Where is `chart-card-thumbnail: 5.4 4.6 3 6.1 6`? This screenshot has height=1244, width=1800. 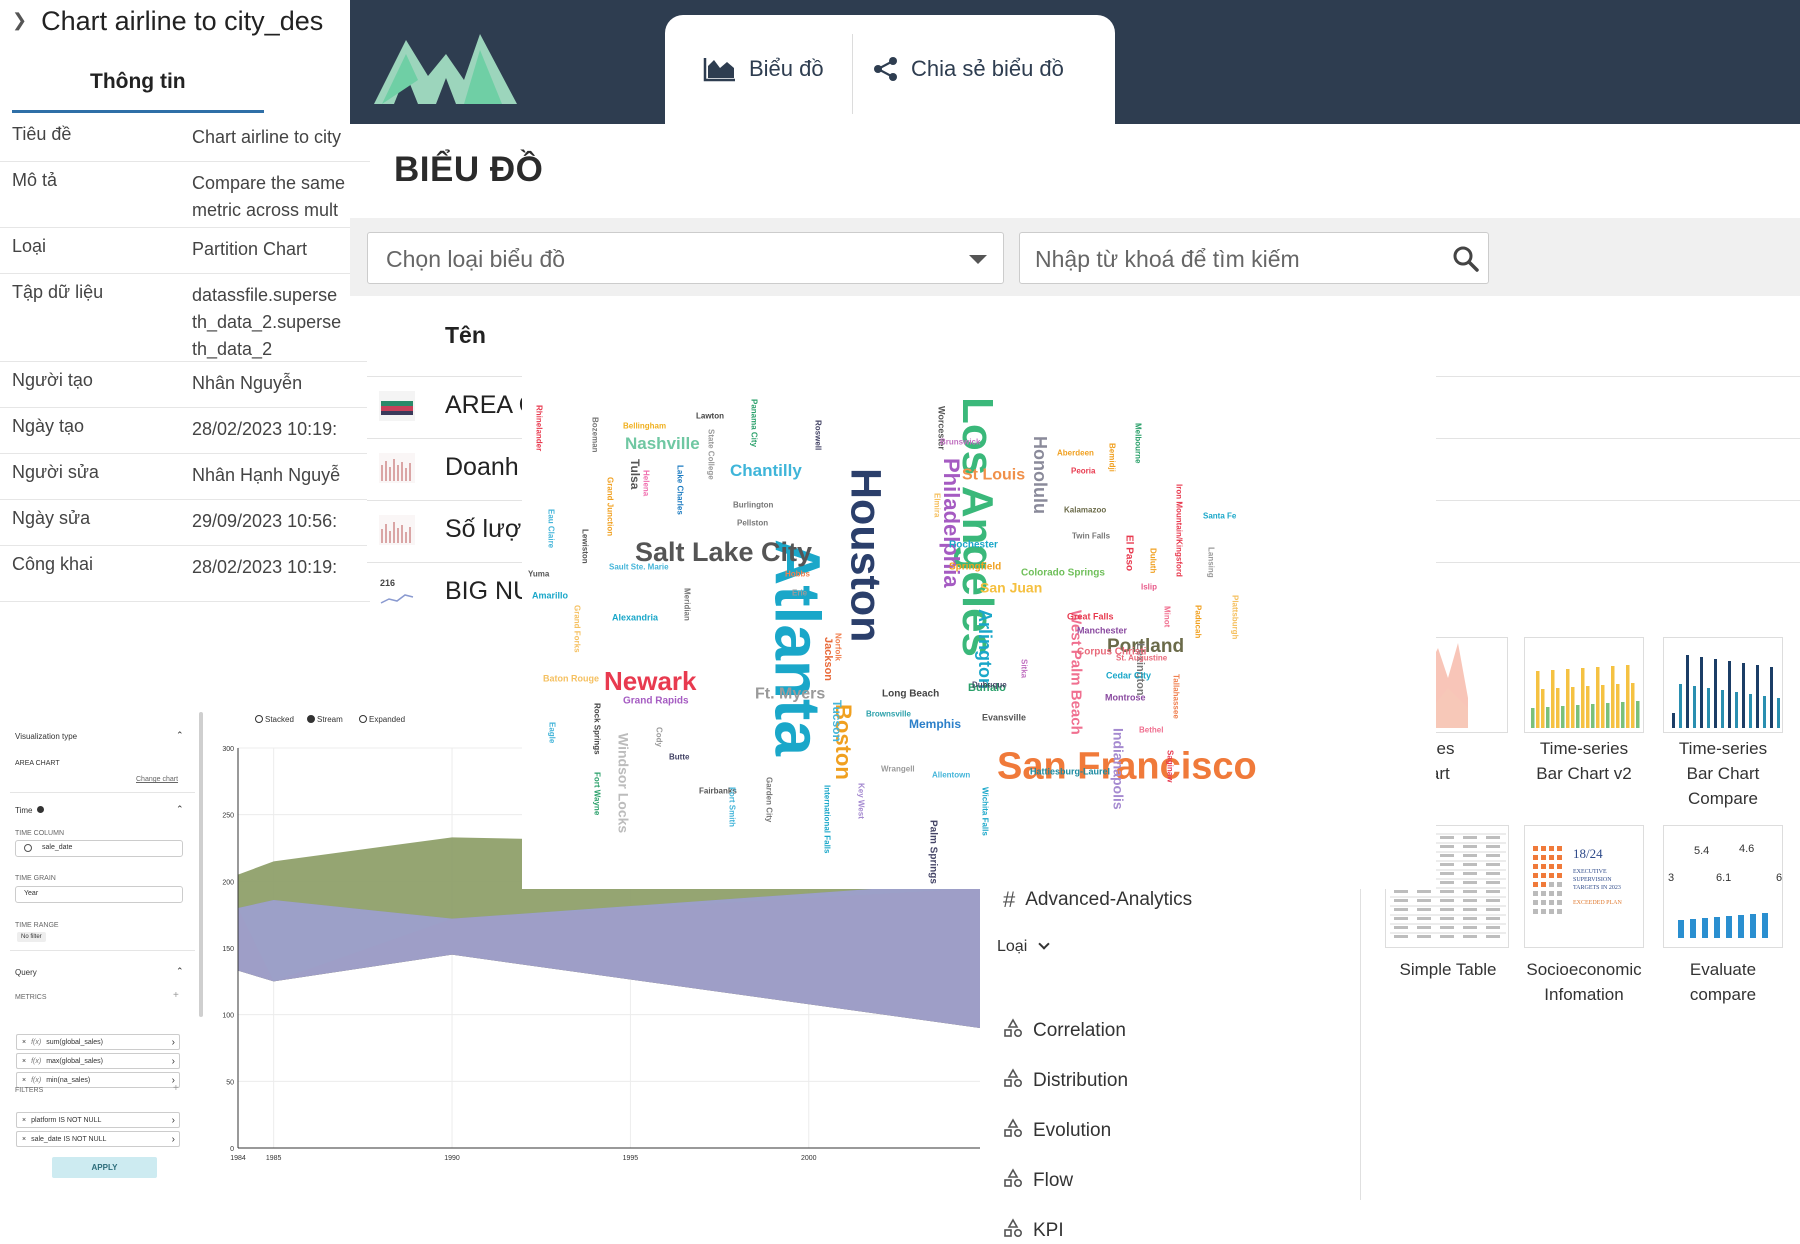 chart-card-thumbnail: 5.4 4.6 3 6.1 6 is located at coordinates (1723, 886).